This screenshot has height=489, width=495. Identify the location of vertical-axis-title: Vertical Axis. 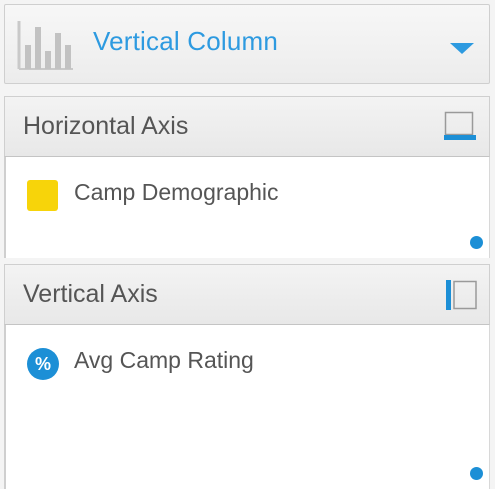
(90, 294).